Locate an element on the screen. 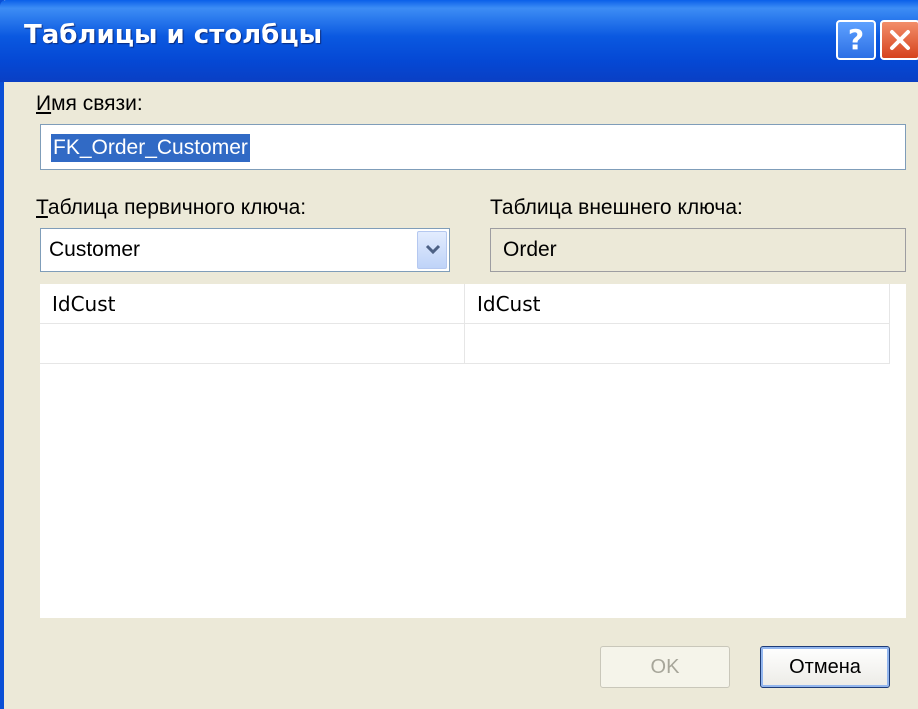  dropdown-button is located at coordinates (432, 250).